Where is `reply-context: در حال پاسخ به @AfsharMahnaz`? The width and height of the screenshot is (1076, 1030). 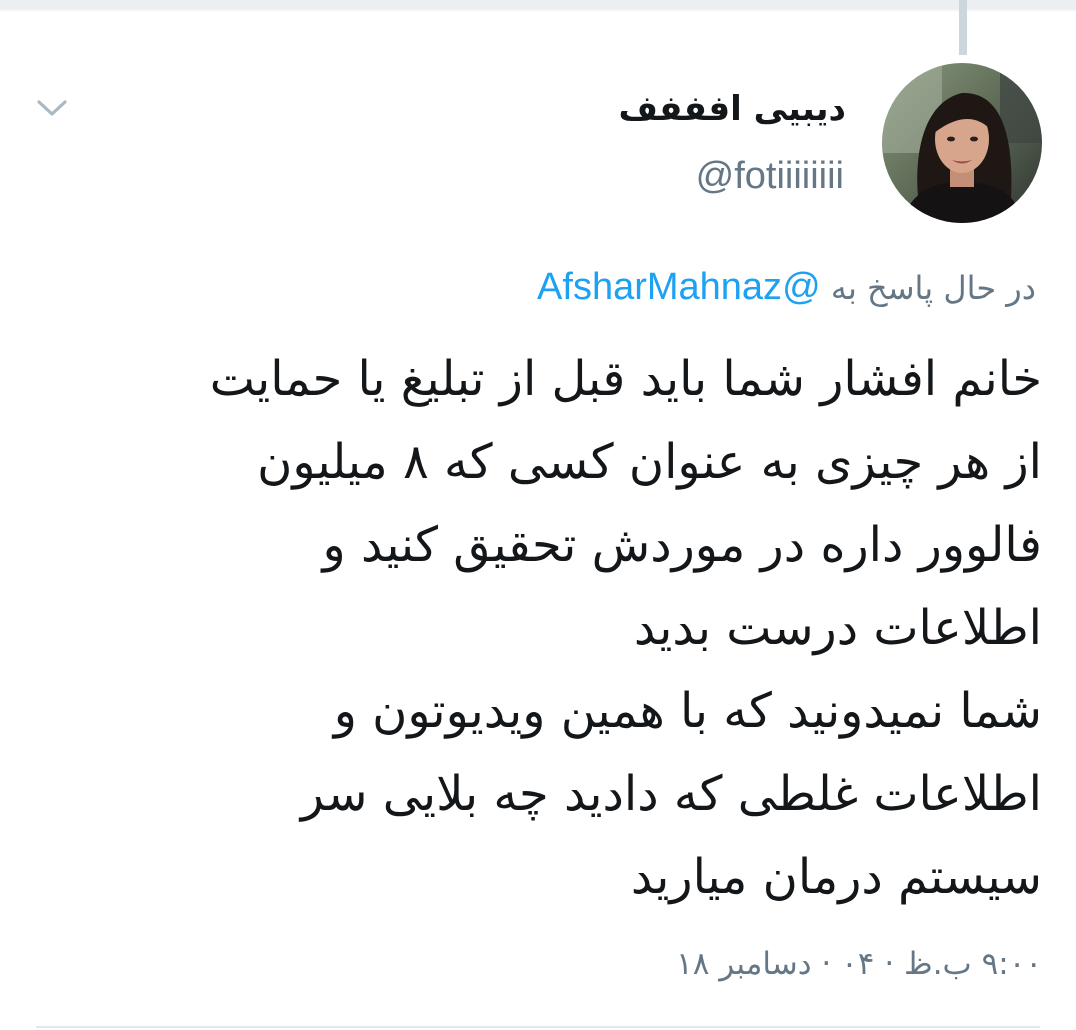 reply-context: در حال پاسخ به @AfsharMahnaz is located at coordinates (786, 287).